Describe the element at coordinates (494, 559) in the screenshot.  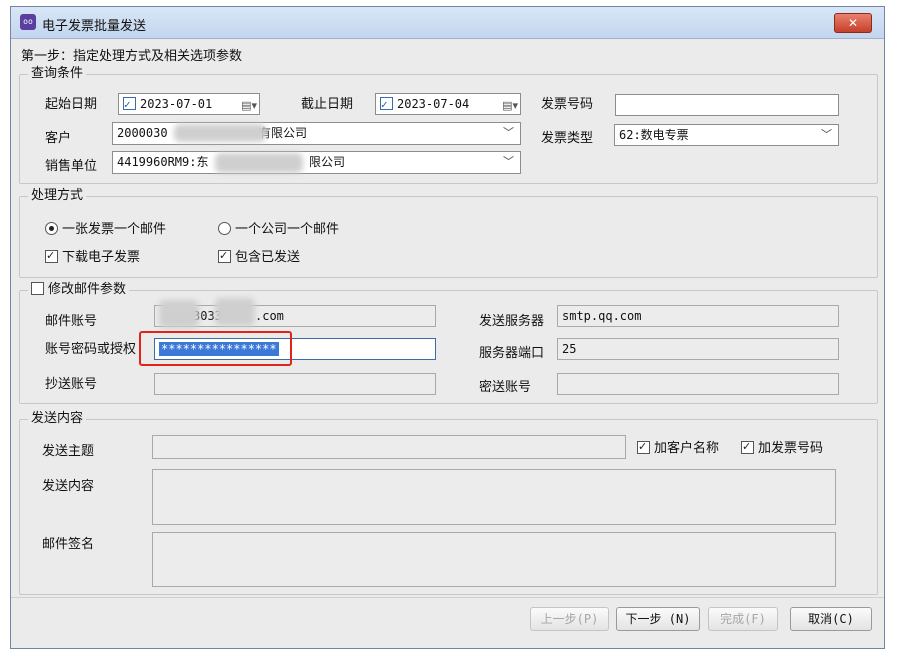
I see `signature-textarea` at that location.